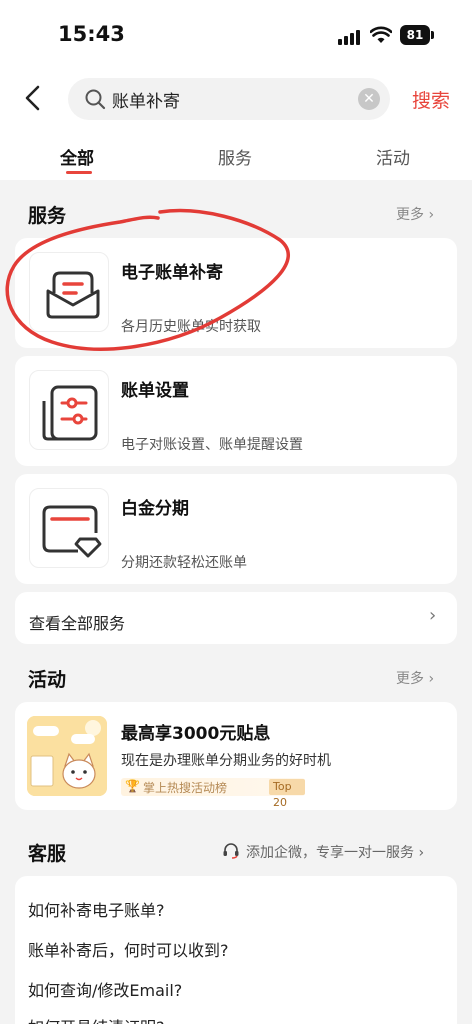 The image size is (472, 1024). What do you see at coordinates (47, 680) in the screenshot?
I see `activities-title: 活动` at bounding box center [47, 680].